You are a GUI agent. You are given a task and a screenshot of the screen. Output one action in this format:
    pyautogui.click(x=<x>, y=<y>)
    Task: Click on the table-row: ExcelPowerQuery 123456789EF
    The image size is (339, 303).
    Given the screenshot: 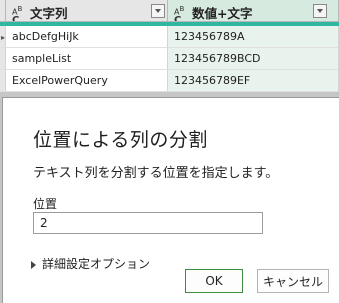 What is the action you would take?
    pyautogui.click(x=169, y=81)
    